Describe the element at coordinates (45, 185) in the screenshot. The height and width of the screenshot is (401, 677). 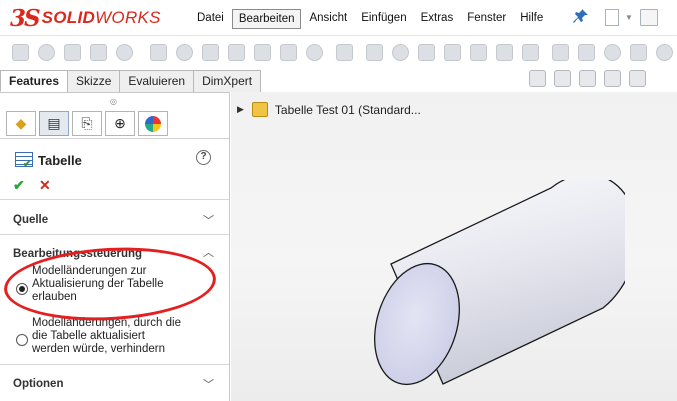
I see `cancel-button: ✕` at that location.